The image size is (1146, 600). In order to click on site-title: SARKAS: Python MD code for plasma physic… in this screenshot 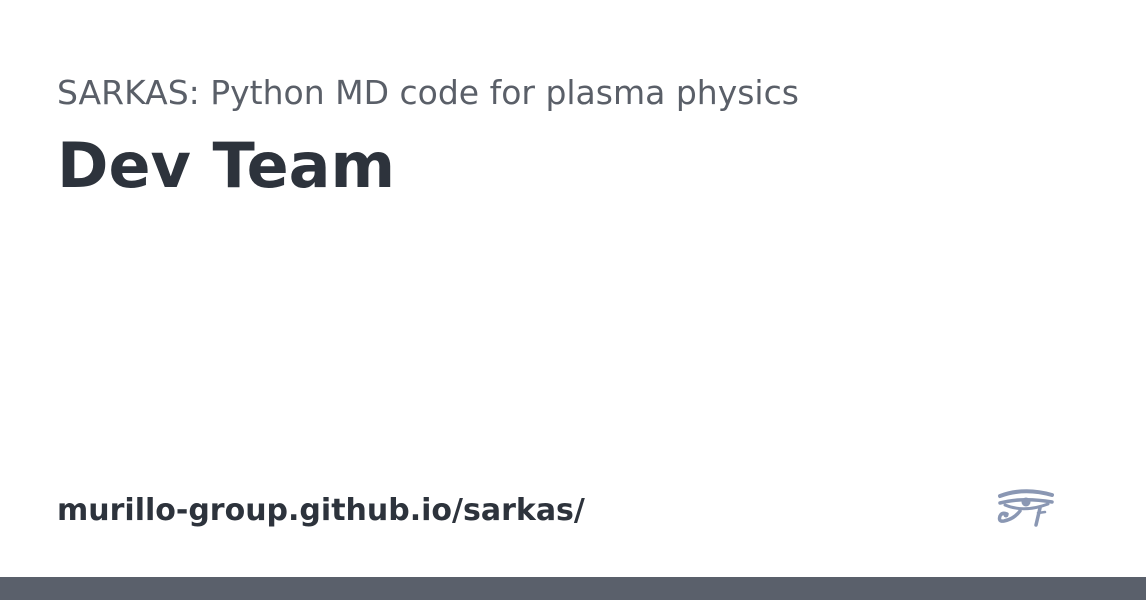, I will do `click(428, 92)`.